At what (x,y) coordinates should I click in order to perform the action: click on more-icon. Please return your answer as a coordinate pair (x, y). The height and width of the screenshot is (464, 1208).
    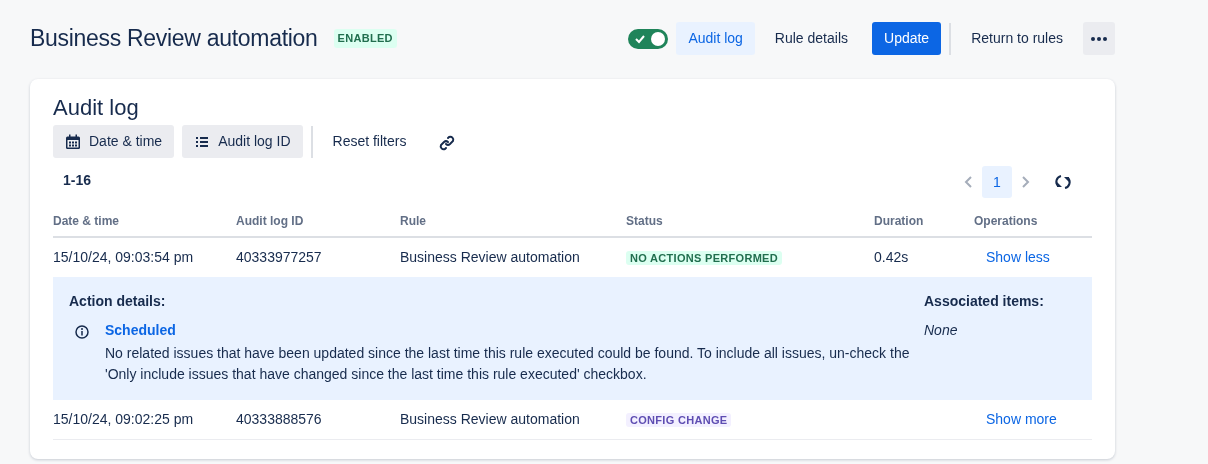
    Looking at the image, I should click on (1099, 39).